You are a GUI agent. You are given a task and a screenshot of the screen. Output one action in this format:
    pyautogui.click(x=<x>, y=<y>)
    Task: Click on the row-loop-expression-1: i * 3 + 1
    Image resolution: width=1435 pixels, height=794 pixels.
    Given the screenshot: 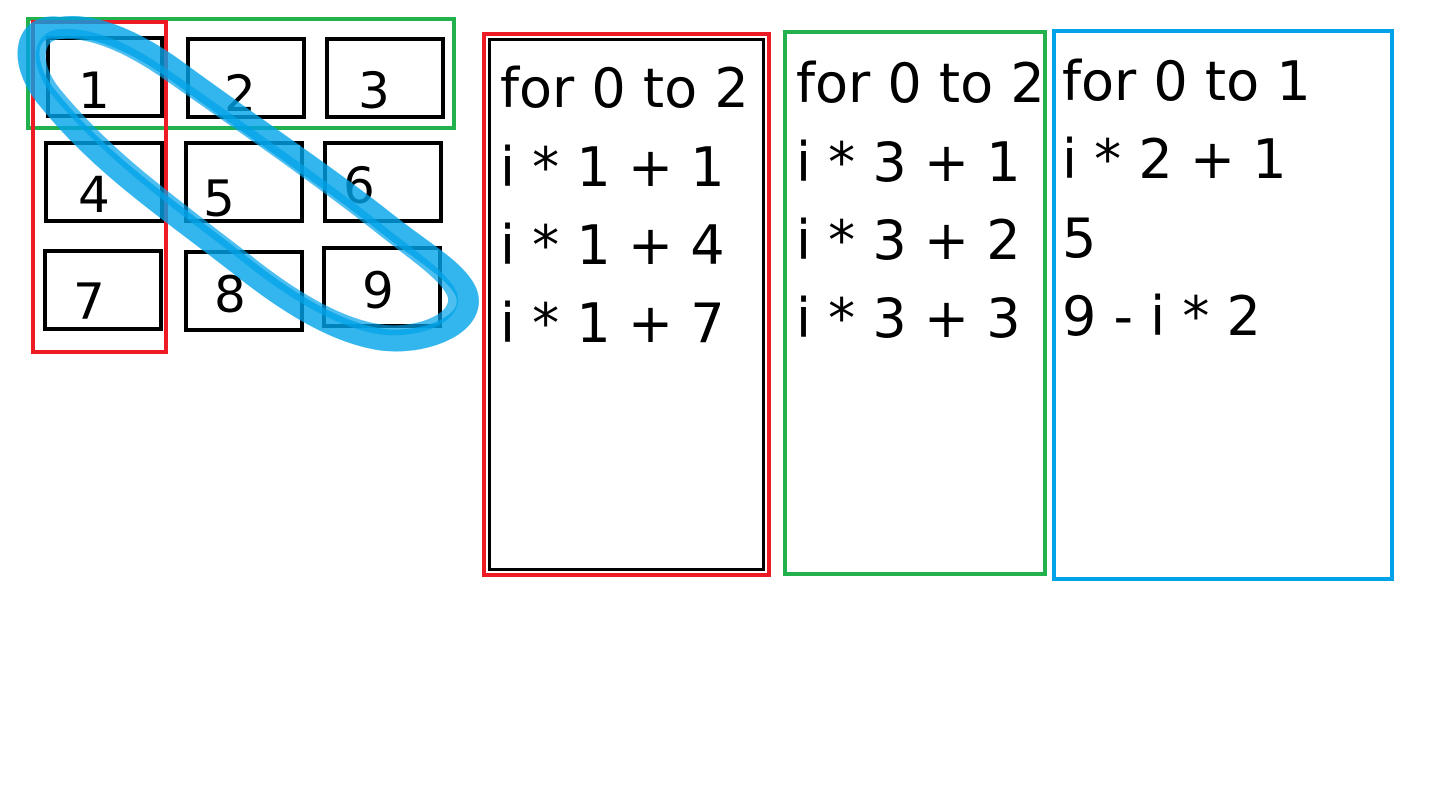 What is the action you would take?
    pyautogui.click(x=908, y=162)
    